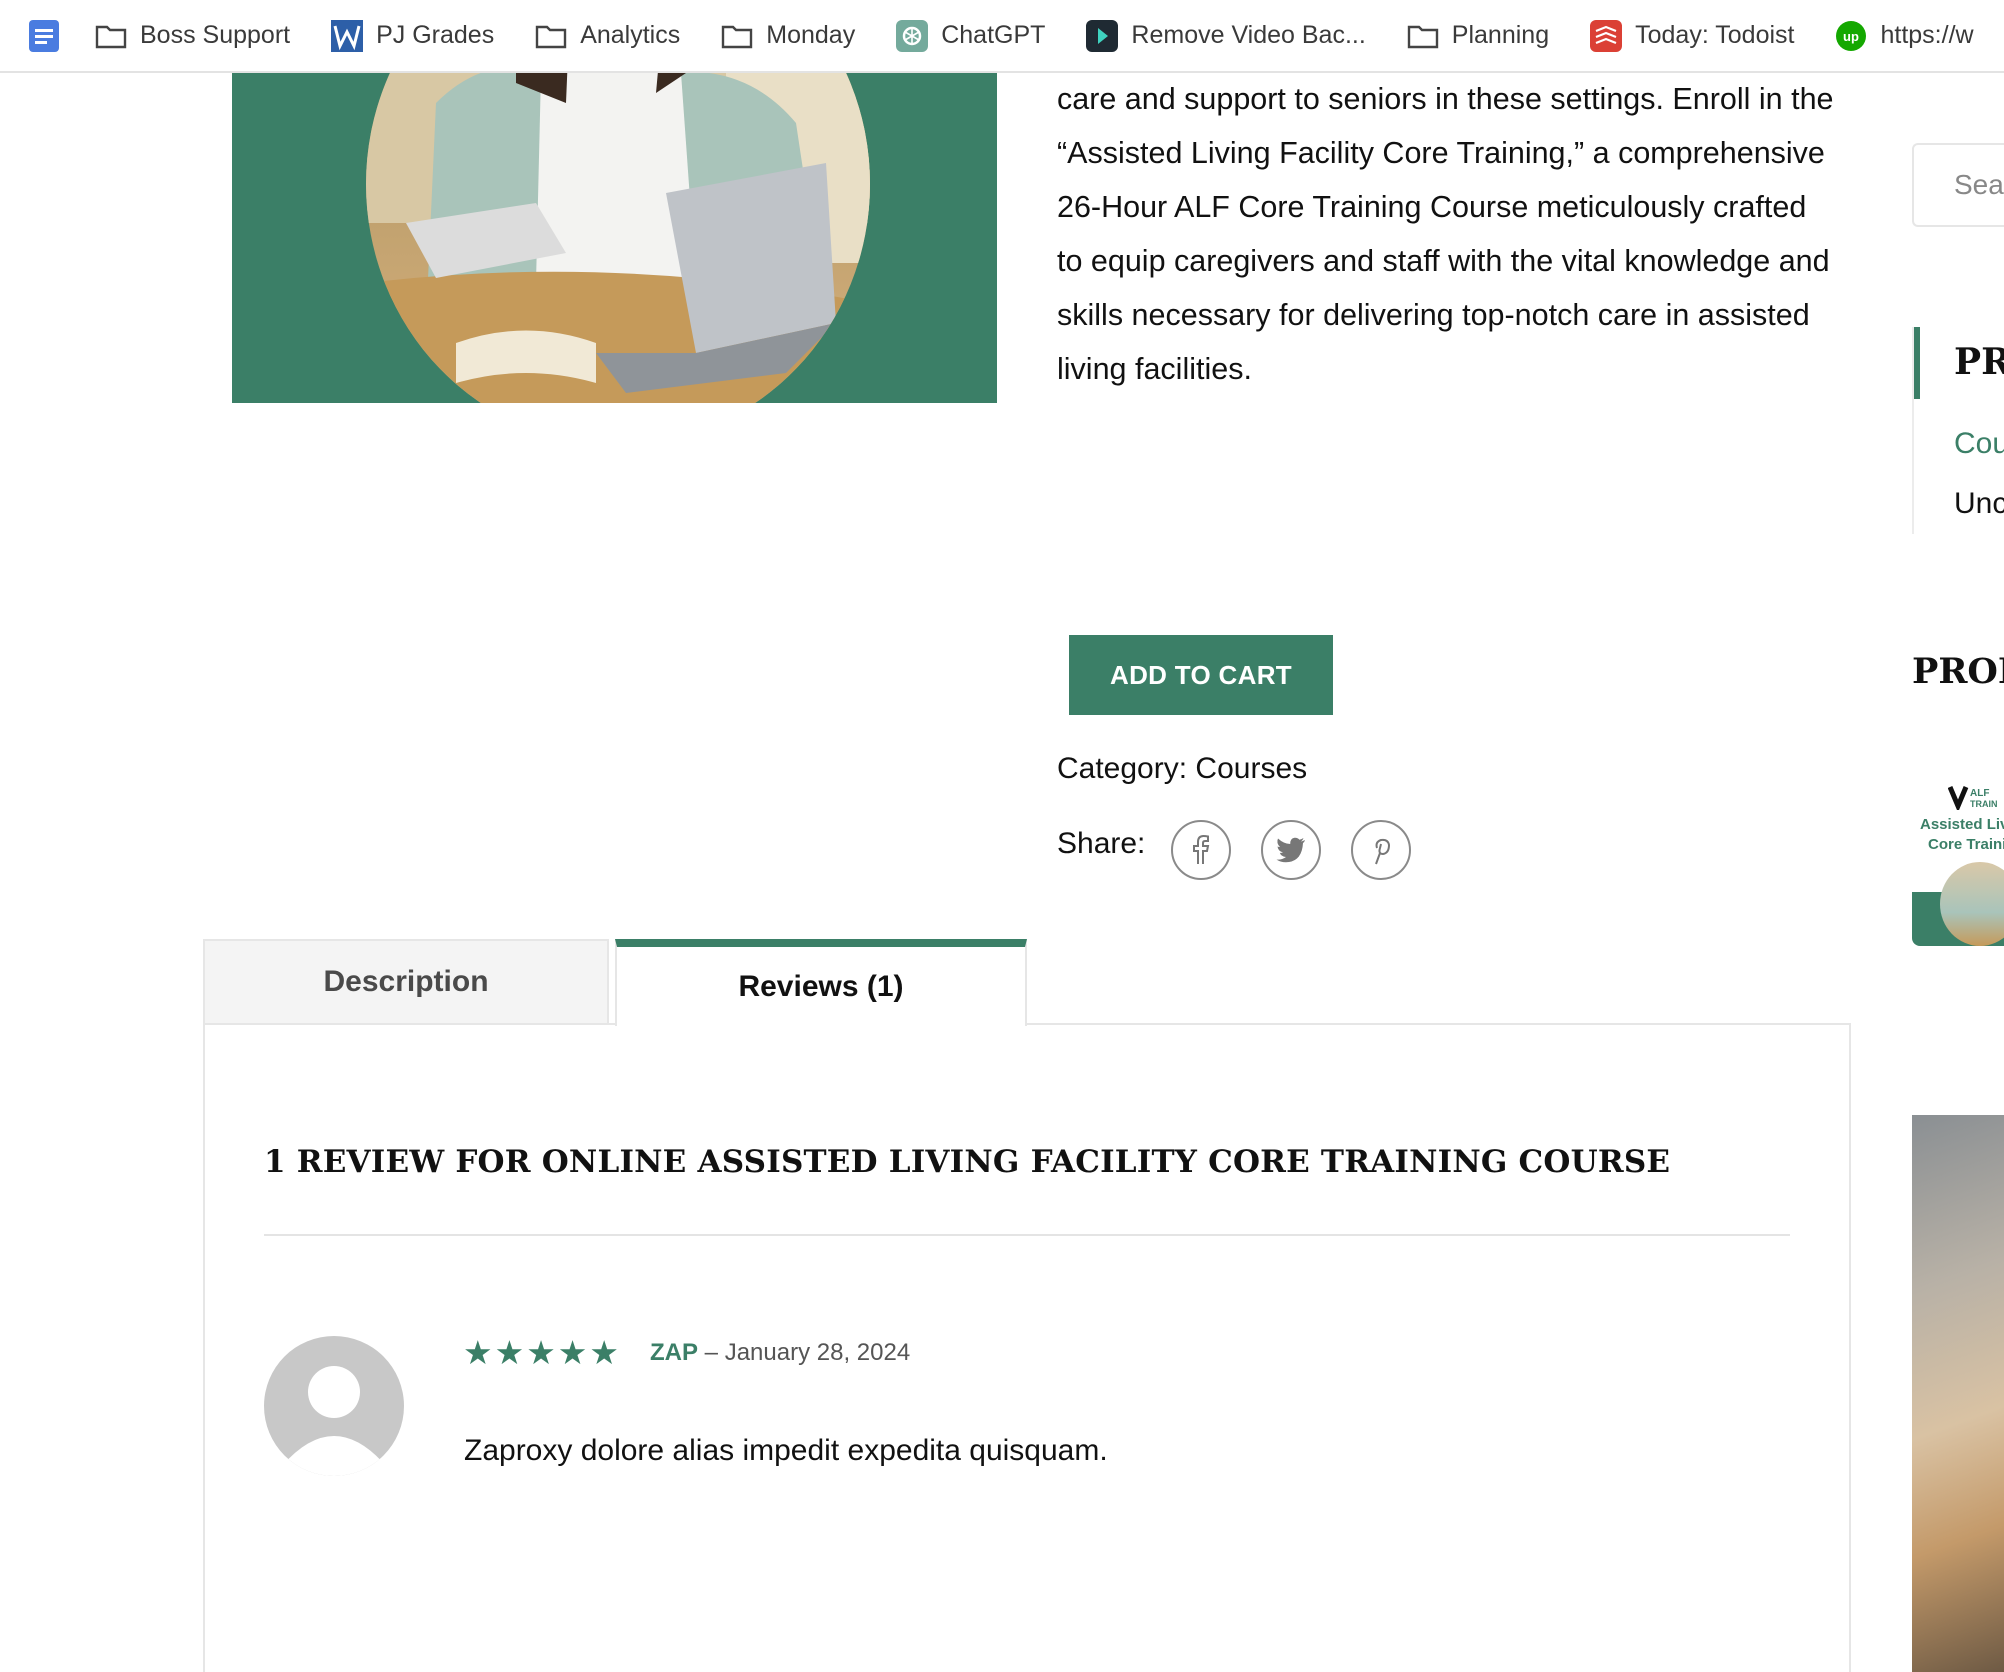  I want to click on thumbnail-caption: Assisted Livi, so click(1962, 824).